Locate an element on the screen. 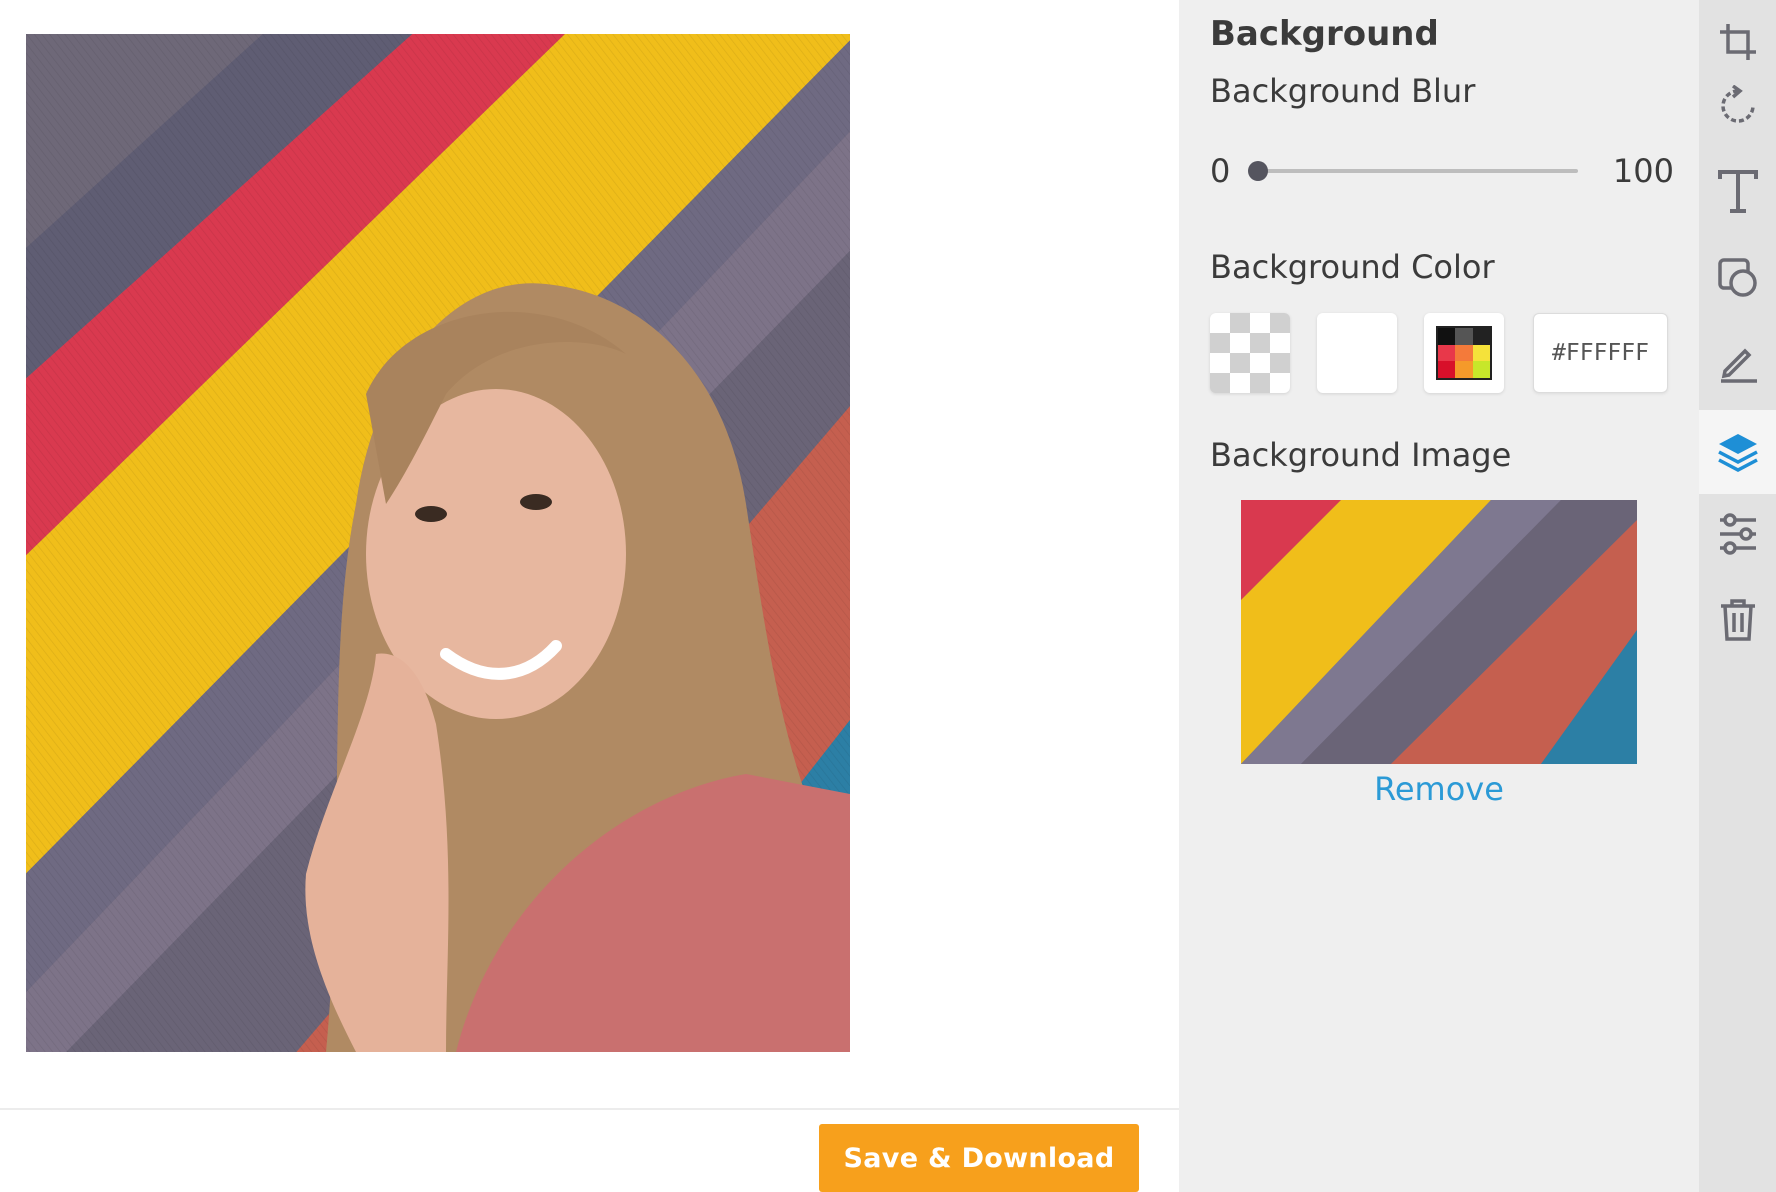 The height and width of the screenshot is (1192, 1776). blur-min-label: 0 is located at coordinates (1220, 171).